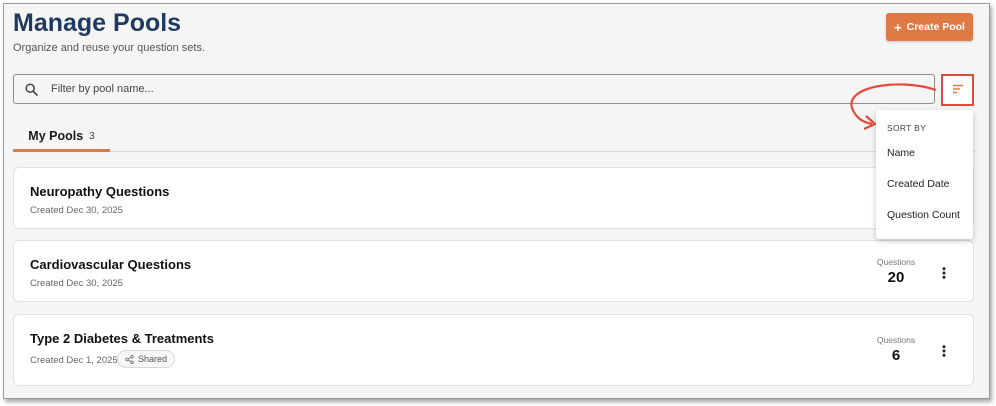 The width and height of the screenshot is (996, 406). What do you see at coordinates (918, 184) in the screenshot?
I see `sort-option-created-date: Created Date` at bounding box center [918, 184].